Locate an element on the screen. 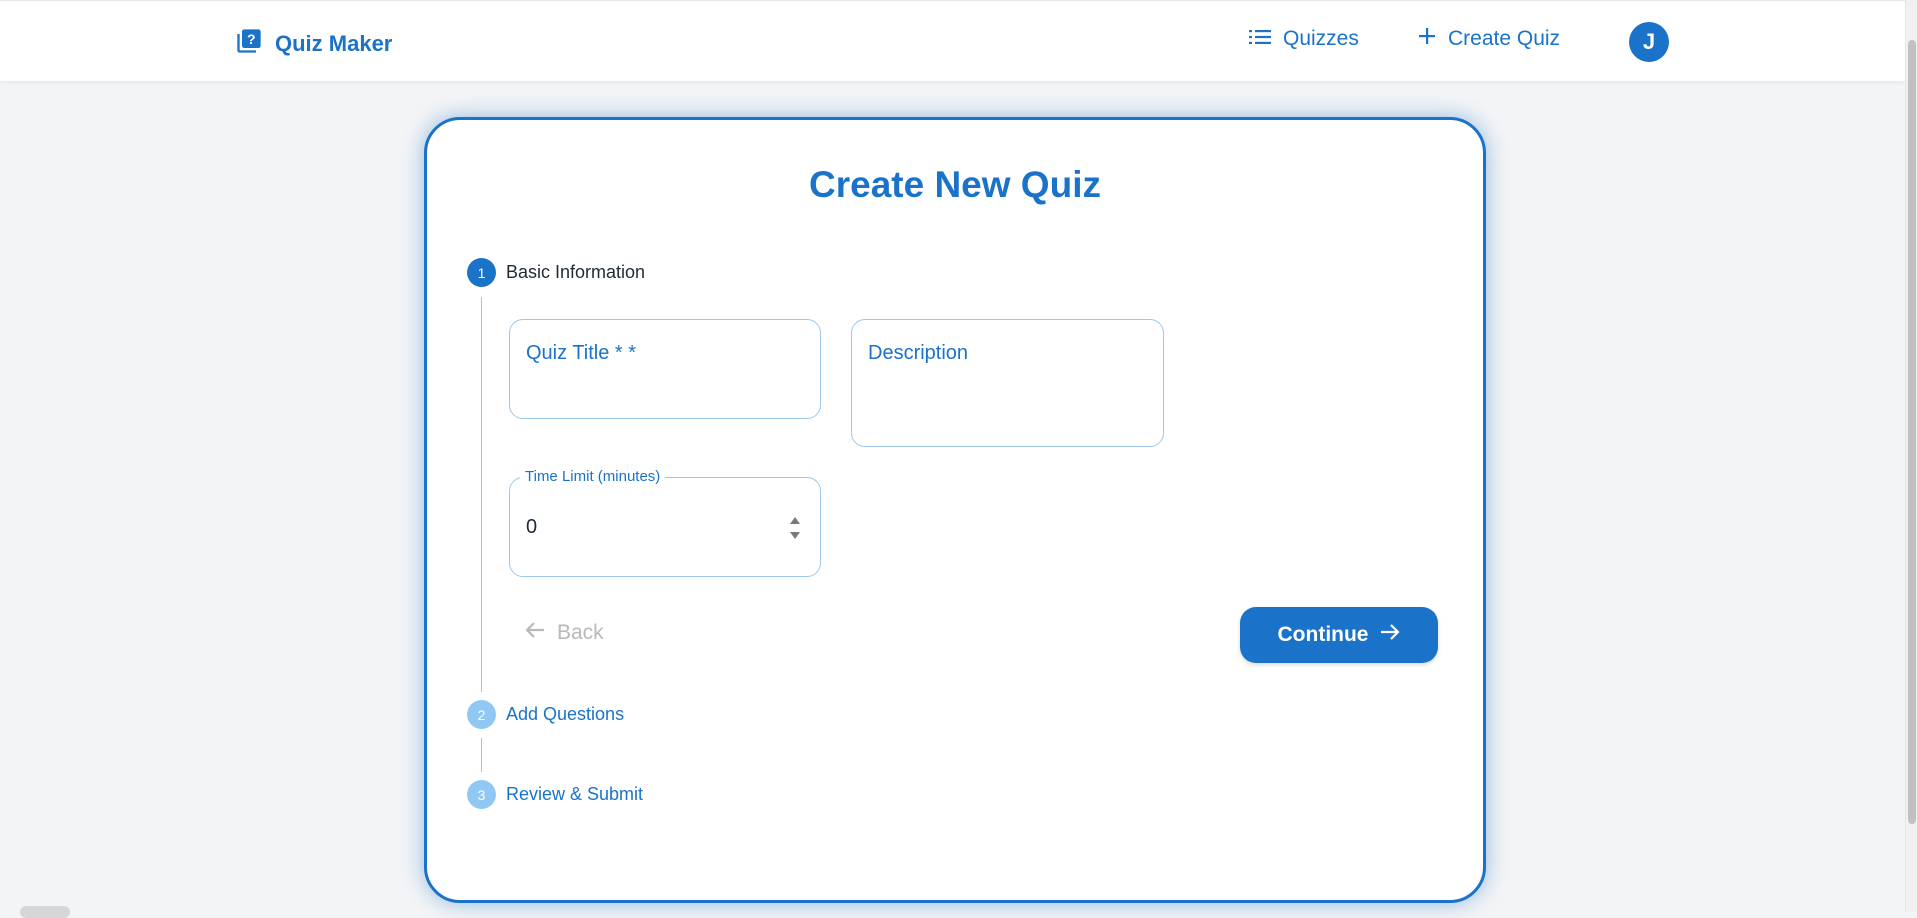 This screenshot has height=918, width=1917. description-field: Description is located at coordinates (1007, 383).